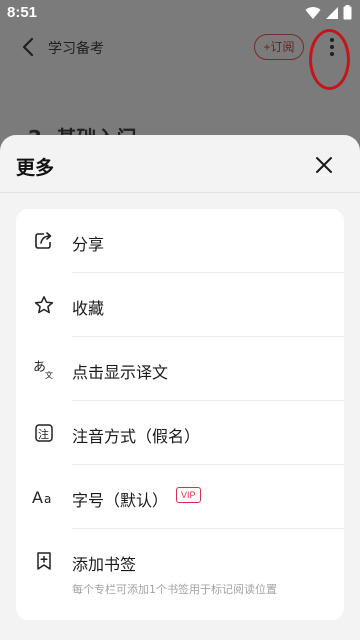 The height and width of the screenshot is (640, 360). I want to click on subscribe-button: +订阅, so click(279, 47).